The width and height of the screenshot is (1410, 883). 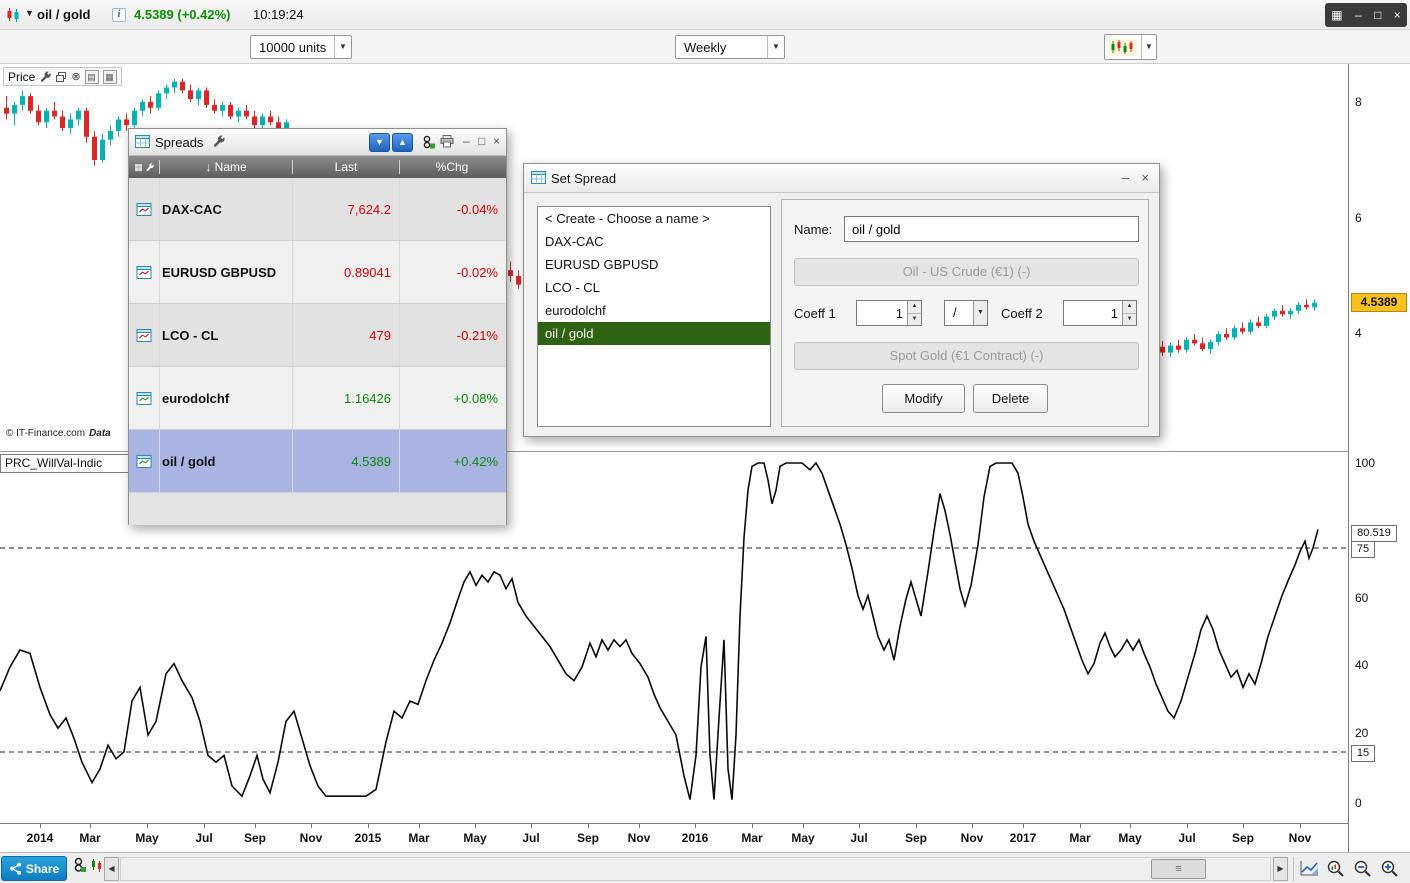 What do you see at coordinates (1362, 868) in the screenshot?
I see `zoom-out-icon` at bounding box center [1362, 868].